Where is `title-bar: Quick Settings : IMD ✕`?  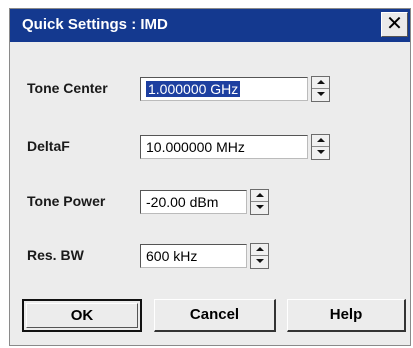
title-bar: Quick Settings : IMD ✕ is located at coordinates (210, 25).